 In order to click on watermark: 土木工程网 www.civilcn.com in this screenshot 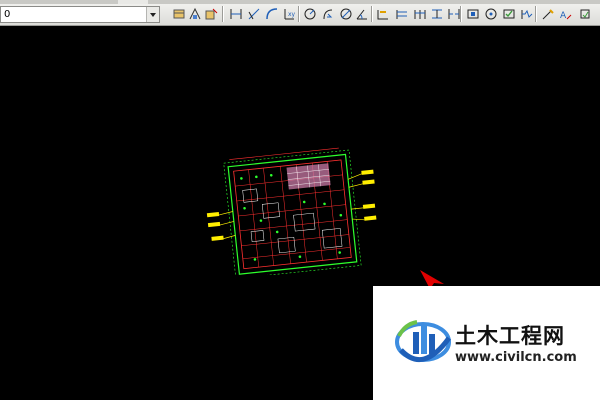, I will do `click(486, 343)`.